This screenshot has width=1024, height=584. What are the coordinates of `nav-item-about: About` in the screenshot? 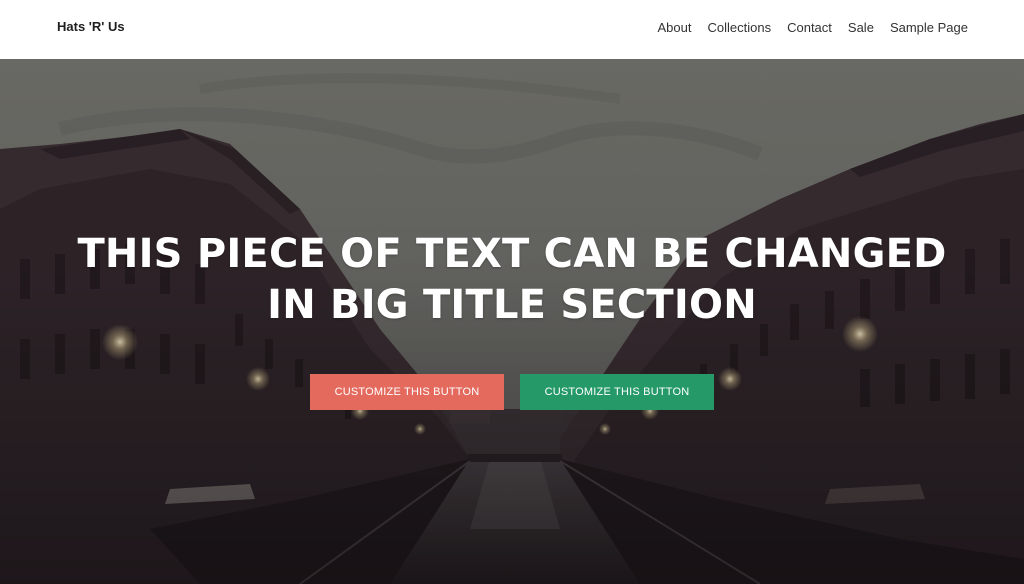 It's located at (675, 27).